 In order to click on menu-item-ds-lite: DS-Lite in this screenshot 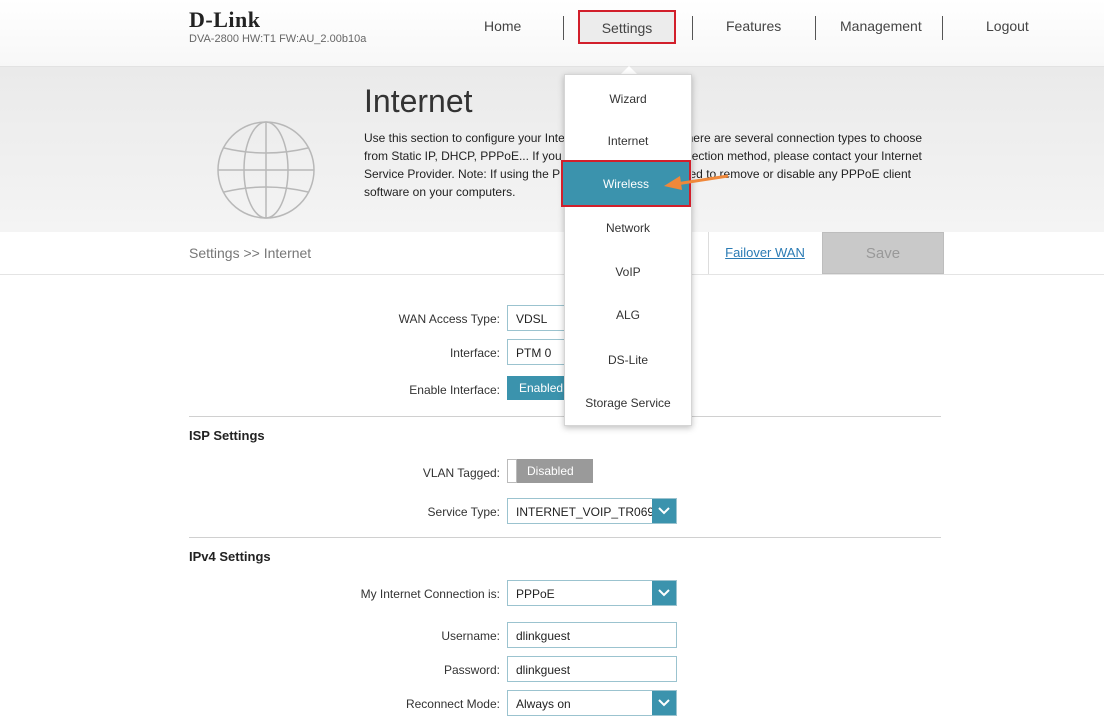, I will do `click(628, 360)`.